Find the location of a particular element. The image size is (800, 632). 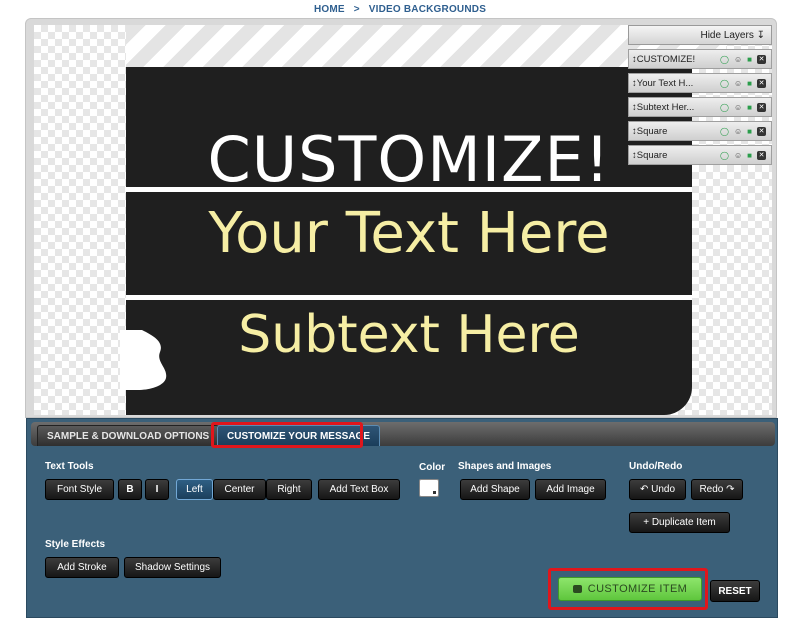

align-right-button: Right is located at coordinates (289, 489).